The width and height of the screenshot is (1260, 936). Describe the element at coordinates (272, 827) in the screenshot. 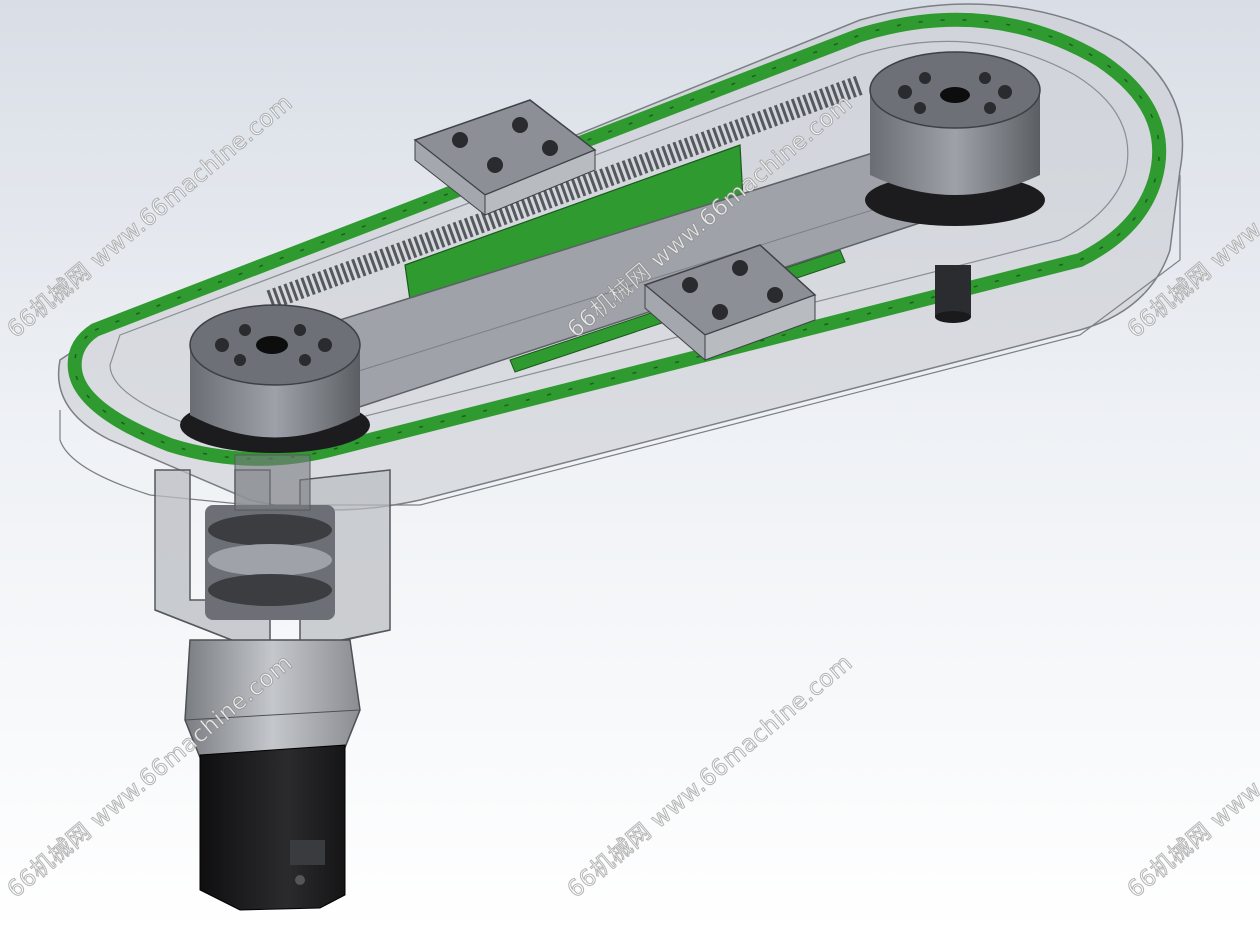

I see `servo-motor` at that location.